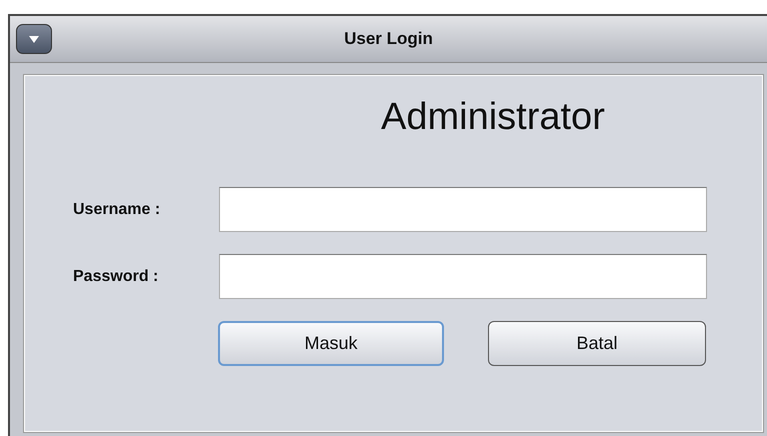 The width and height of the screenshot is (767, 436). I want to click on window-title: User Login, so click(388, 39).